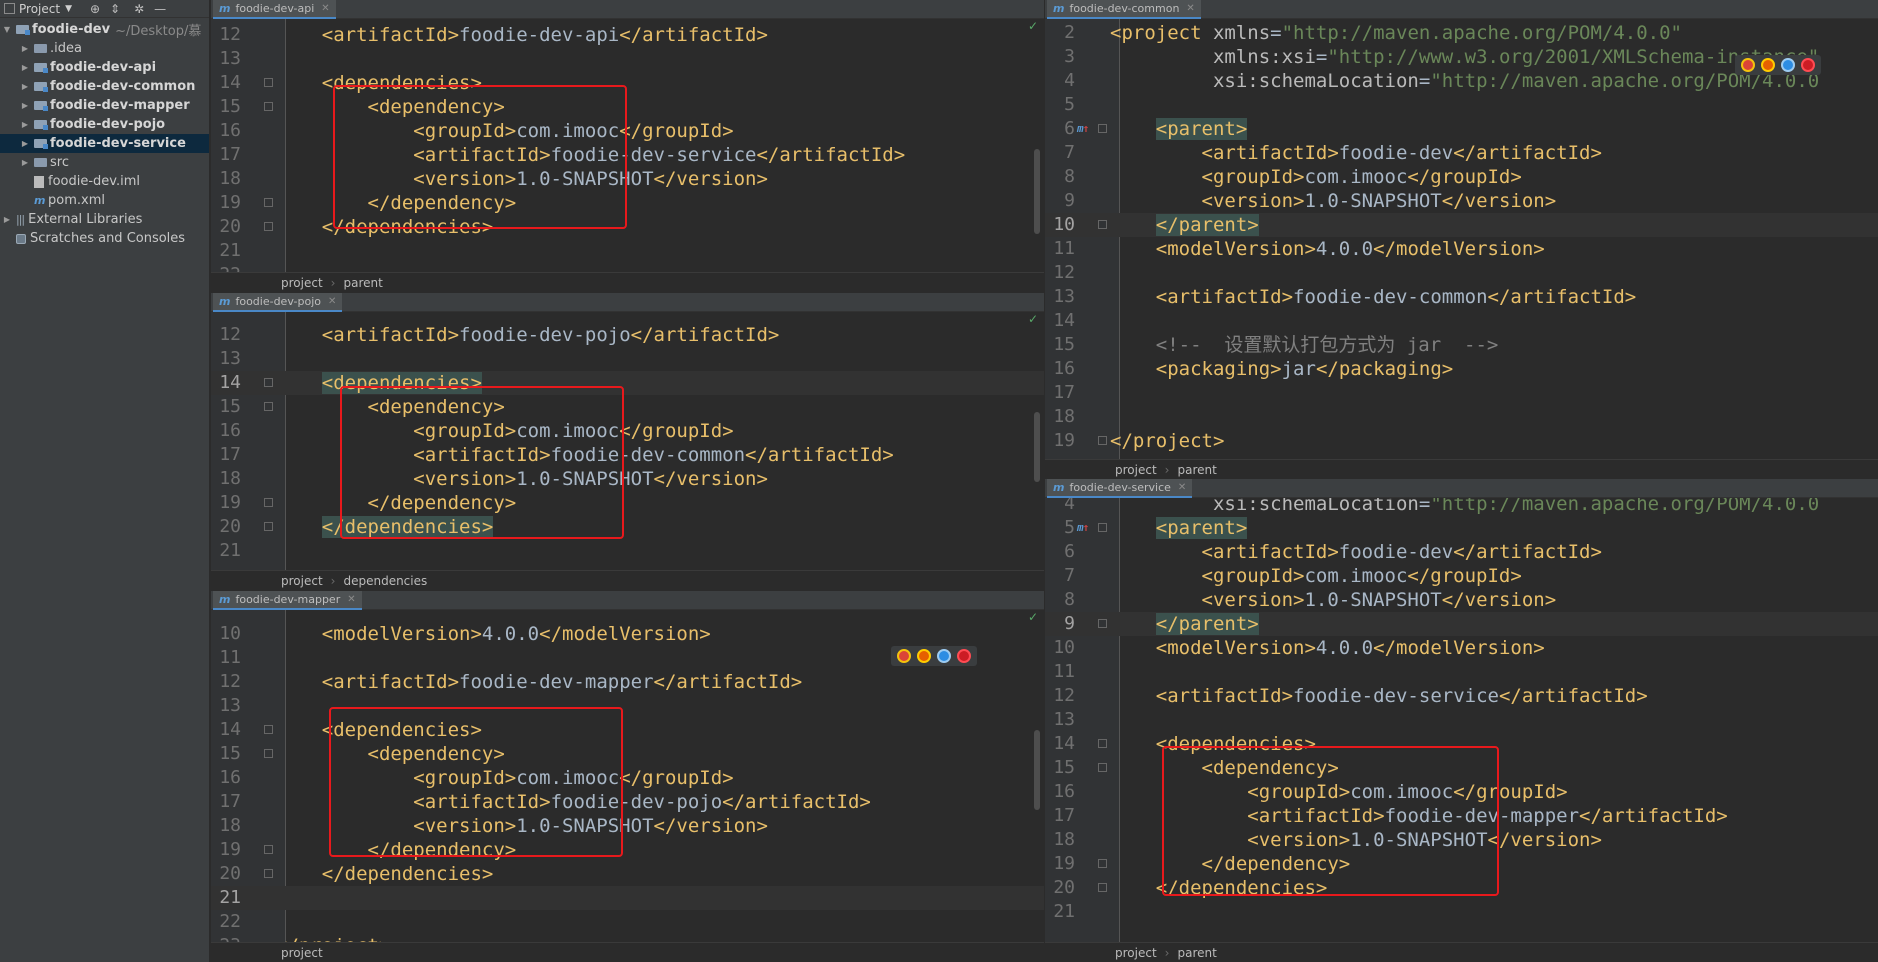 The width and height of the screenshot is (1878, 962). Describe the element at coordinates (139, 9) in the screenshot. I see `gear-icon: ✲` at that location.